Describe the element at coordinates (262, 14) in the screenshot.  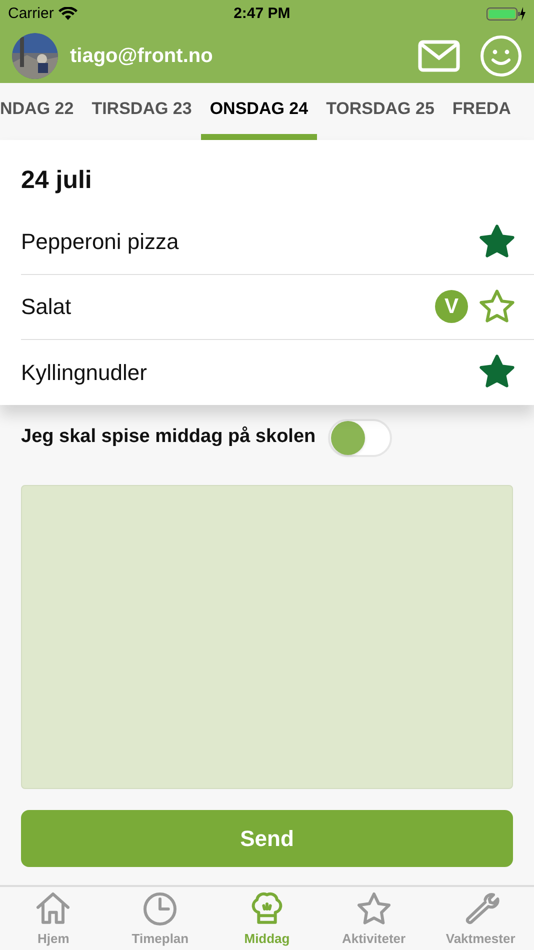
I see `clock-time: 2:47 PM` at that location.